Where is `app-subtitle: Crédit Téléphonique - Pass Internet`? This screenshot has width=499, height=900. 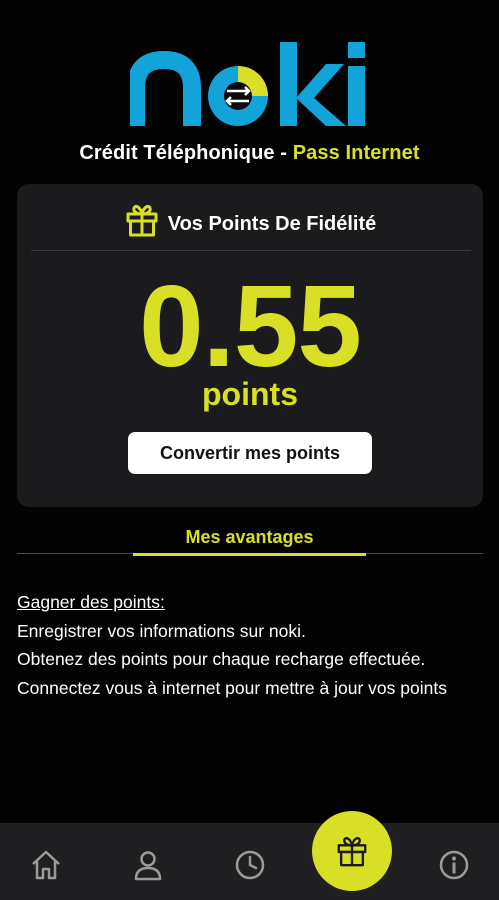
app-subtitle: Crédit Téléphonique - Pass Internet is located at coordinates (249, 153).